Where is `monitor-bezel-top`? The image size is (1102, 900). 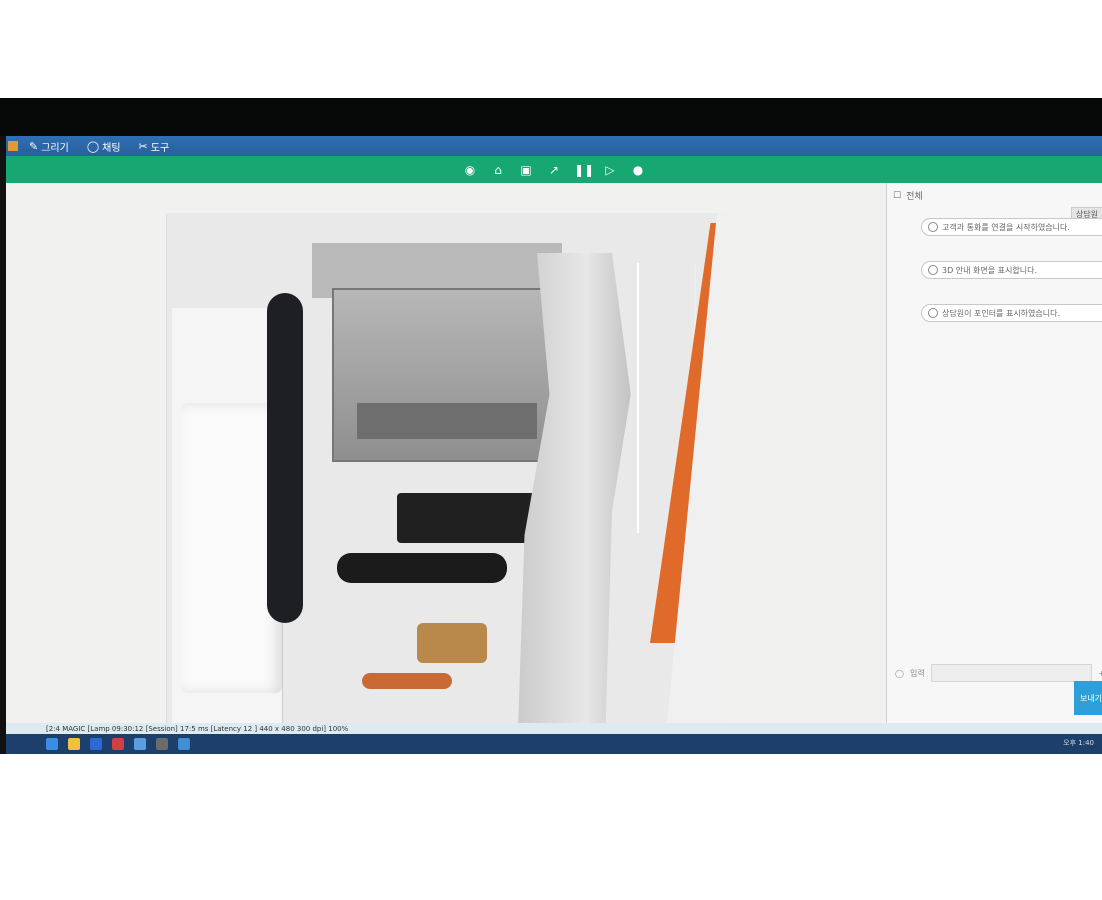
monitor-bezel-top is located at coordinates (551, 117).